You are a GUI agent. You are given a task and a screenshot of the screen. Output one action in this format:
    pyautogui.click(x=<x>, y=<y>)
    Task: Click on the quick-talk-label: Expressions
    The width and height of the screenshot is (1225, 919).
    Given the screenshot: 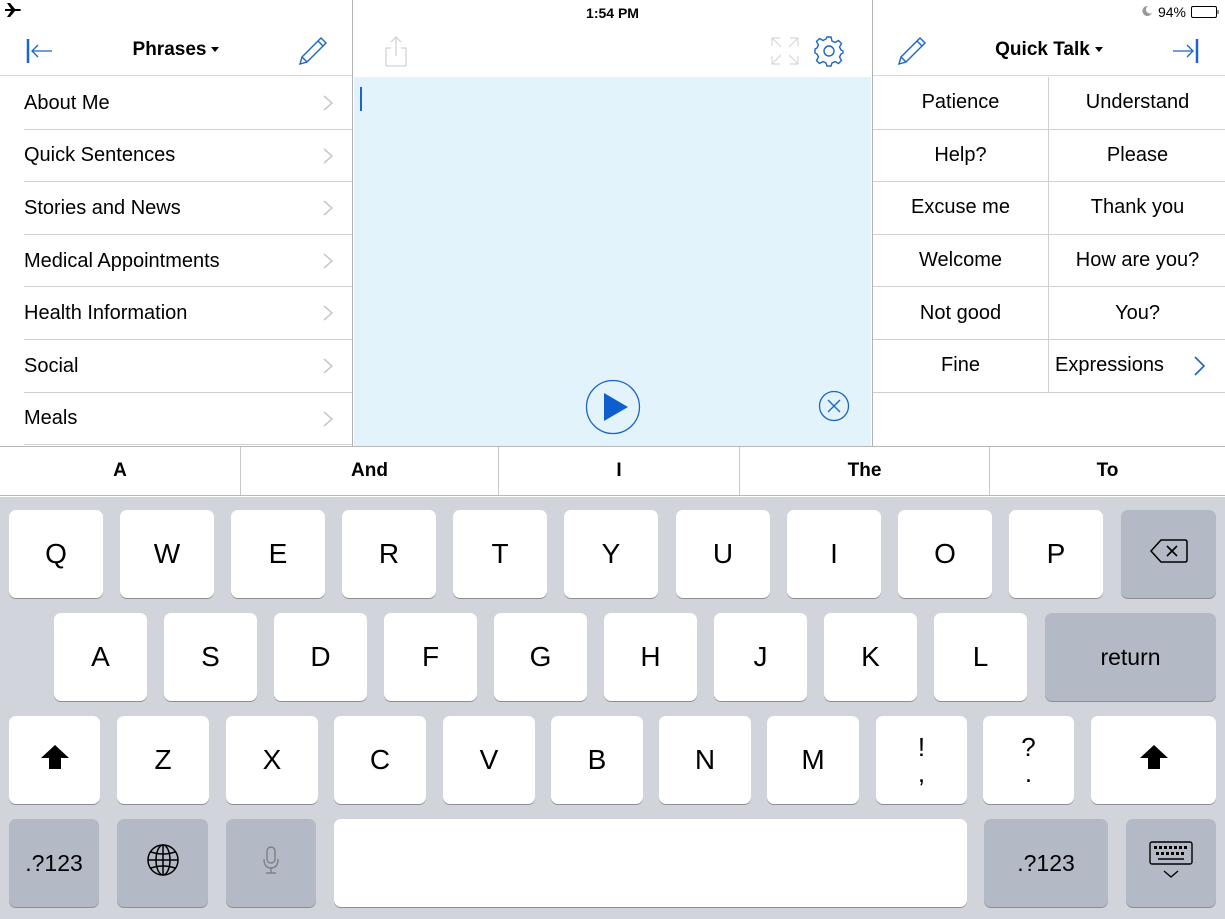 What is the action you would take?
    pyautogui.click(x=1109, y=365)
    